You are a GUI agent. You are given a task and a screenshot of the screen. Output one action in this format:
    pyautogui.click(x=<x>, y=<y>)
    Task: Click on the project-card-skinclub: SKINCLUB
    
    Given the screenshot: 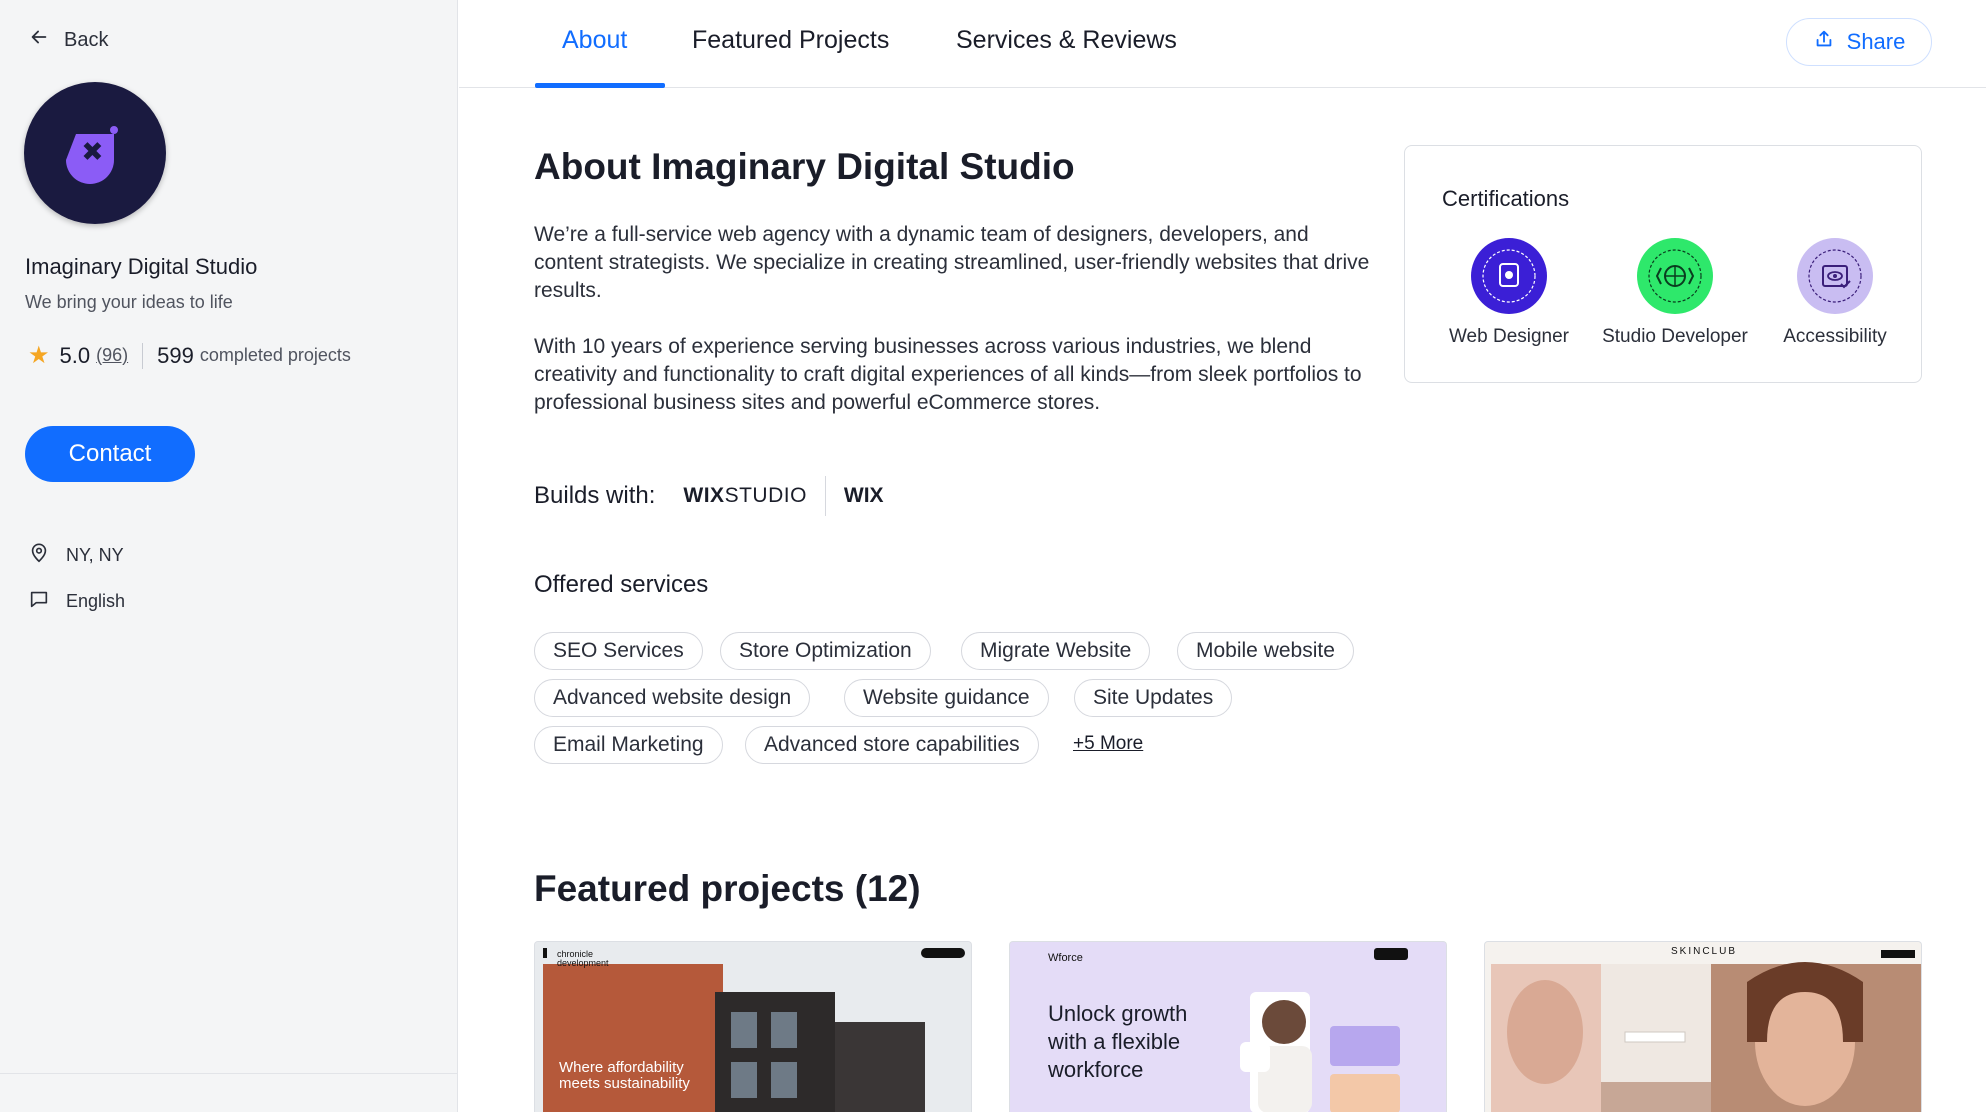 What is the action you would take?
    pyautogui.click(x=1703, y=1026)
    